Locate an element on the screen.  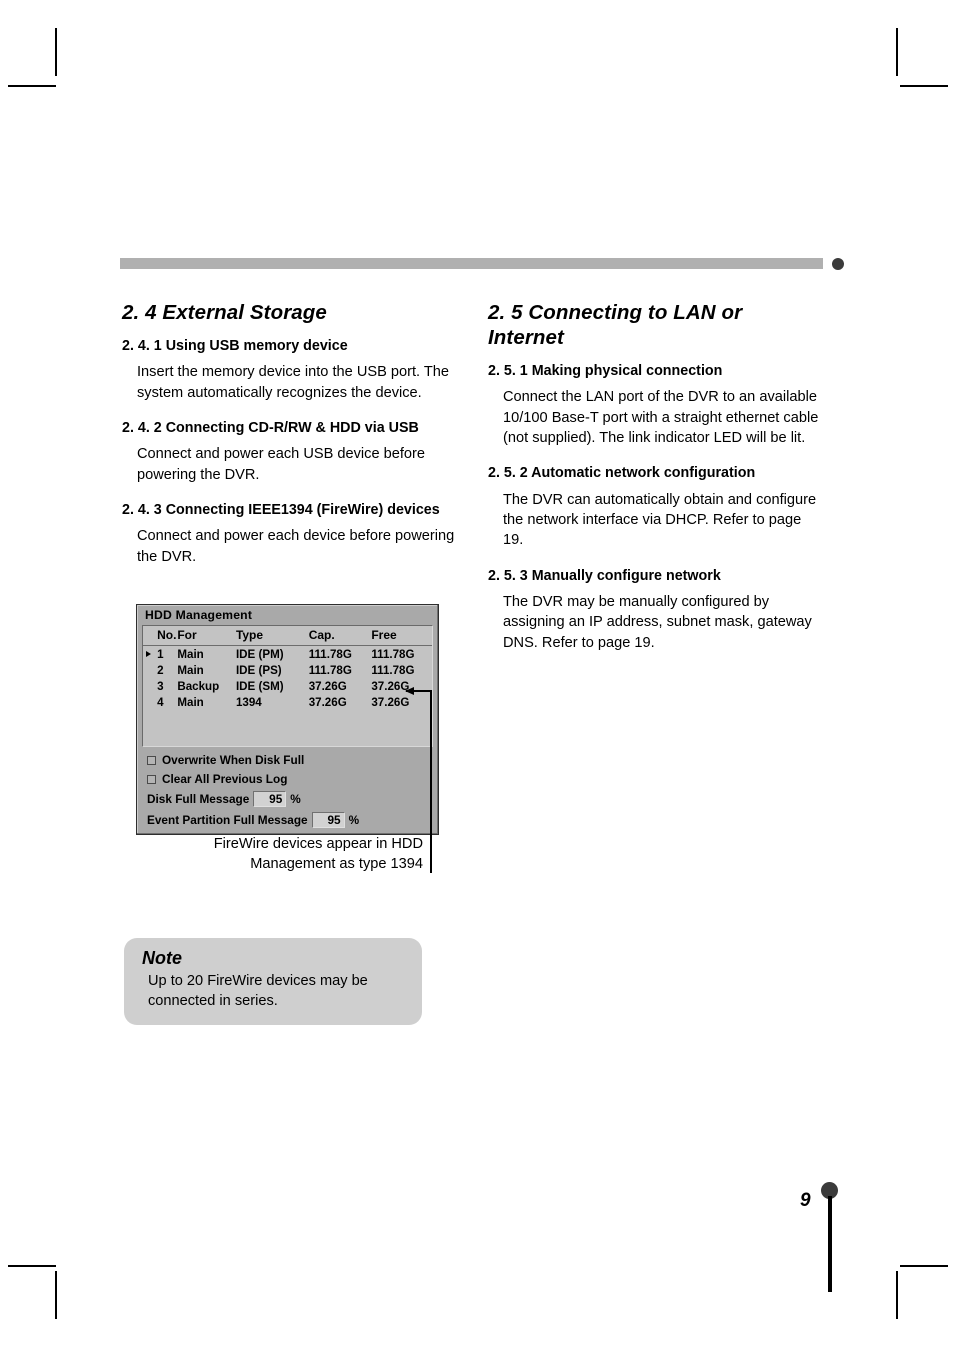
table-row: 2 Main IDE (PS) 111.78G 111.78G is located at coordinates (287, 670).